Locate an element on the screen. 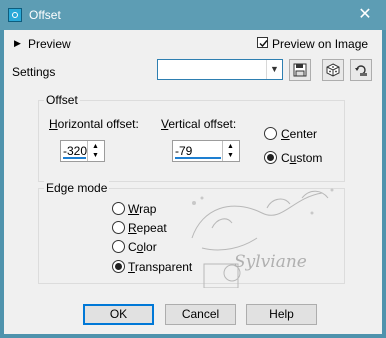  horizontal-spin-buttons: ▲ ▼ is located at coordinates (95, 151).